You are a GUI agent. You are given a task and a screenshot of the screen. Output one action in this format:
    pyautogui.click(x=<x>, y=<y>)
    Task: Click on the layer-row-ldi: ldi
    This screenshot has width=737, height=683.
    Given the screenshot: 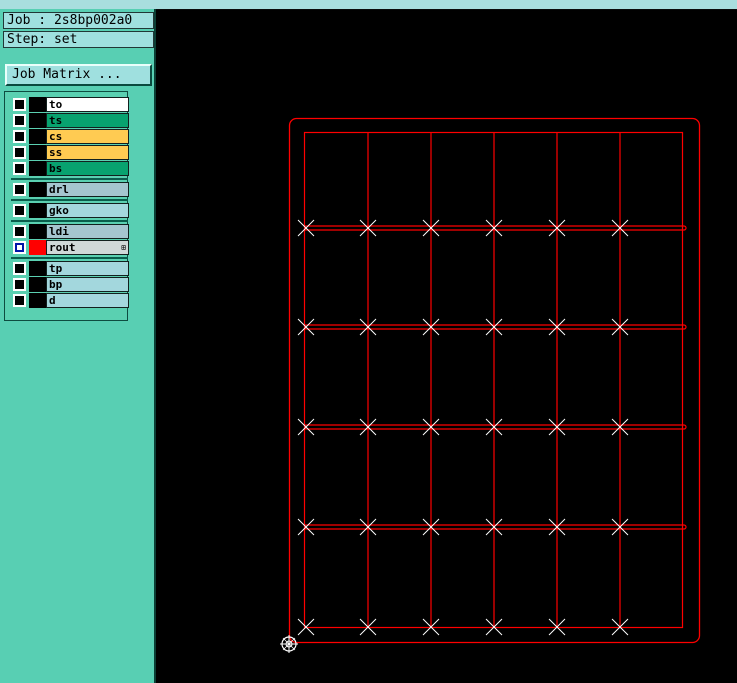 What is the action you would take?
    pyautogui.click(x=70, y=231)
    